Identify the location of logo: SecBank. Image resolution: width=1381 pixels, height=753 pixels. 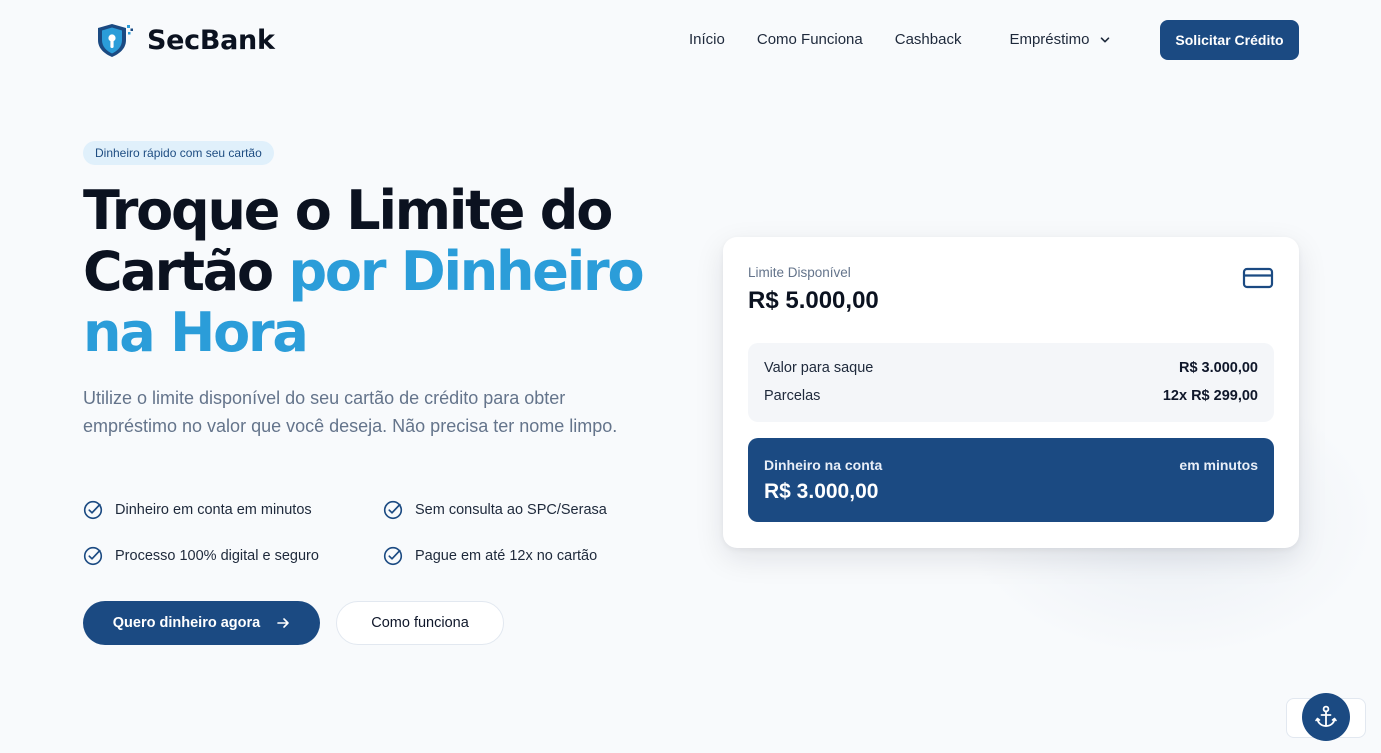
(184, 40).